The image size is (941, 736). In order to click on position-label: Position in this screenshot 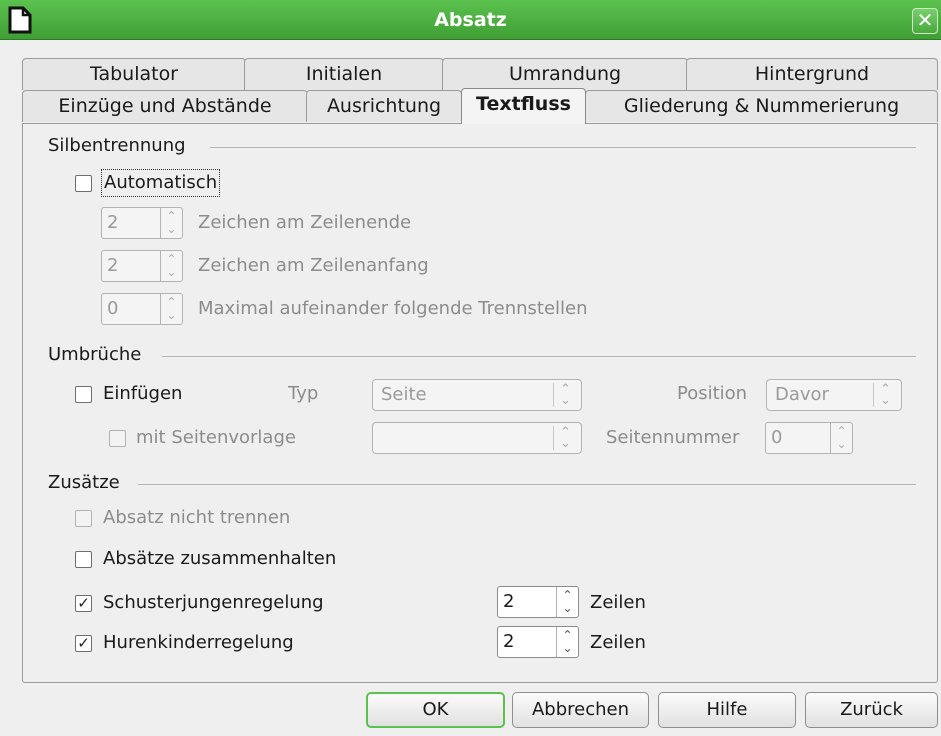, I will do `click(712, 393)`.